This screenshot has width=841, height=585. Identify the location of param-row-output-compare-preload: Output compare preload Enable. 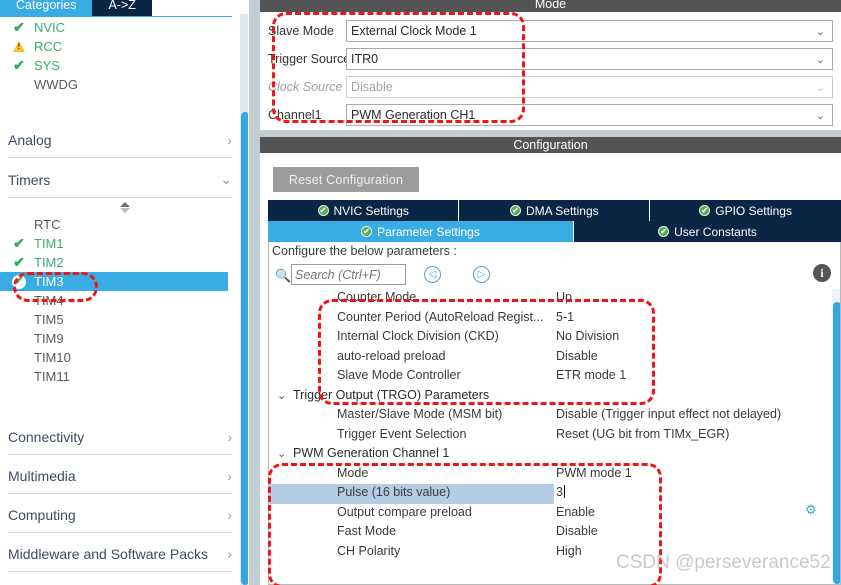
(550, 514).